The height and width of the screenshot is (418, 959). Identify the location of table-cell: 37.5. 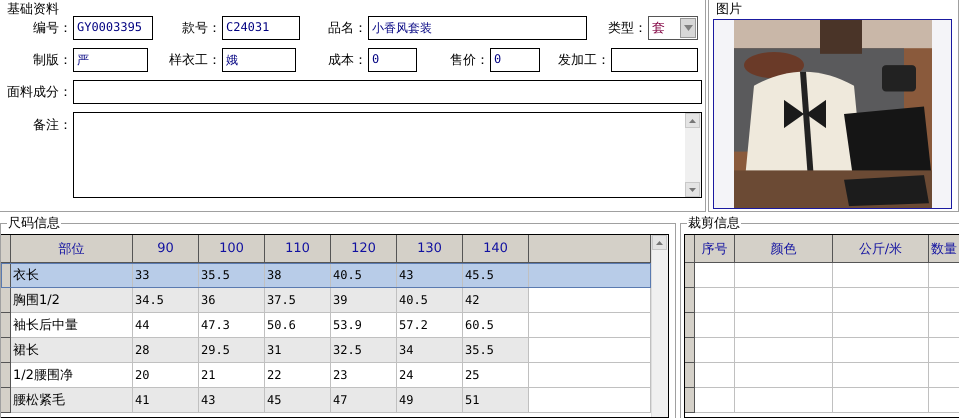
(298, 300).